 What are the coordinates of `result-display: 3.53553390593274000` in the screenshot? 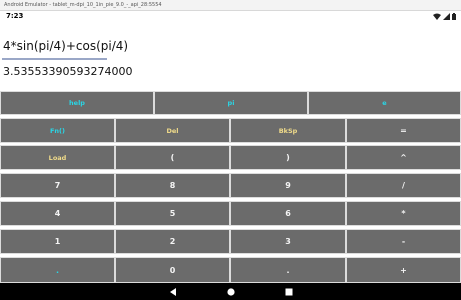 It's located at (68, 71).